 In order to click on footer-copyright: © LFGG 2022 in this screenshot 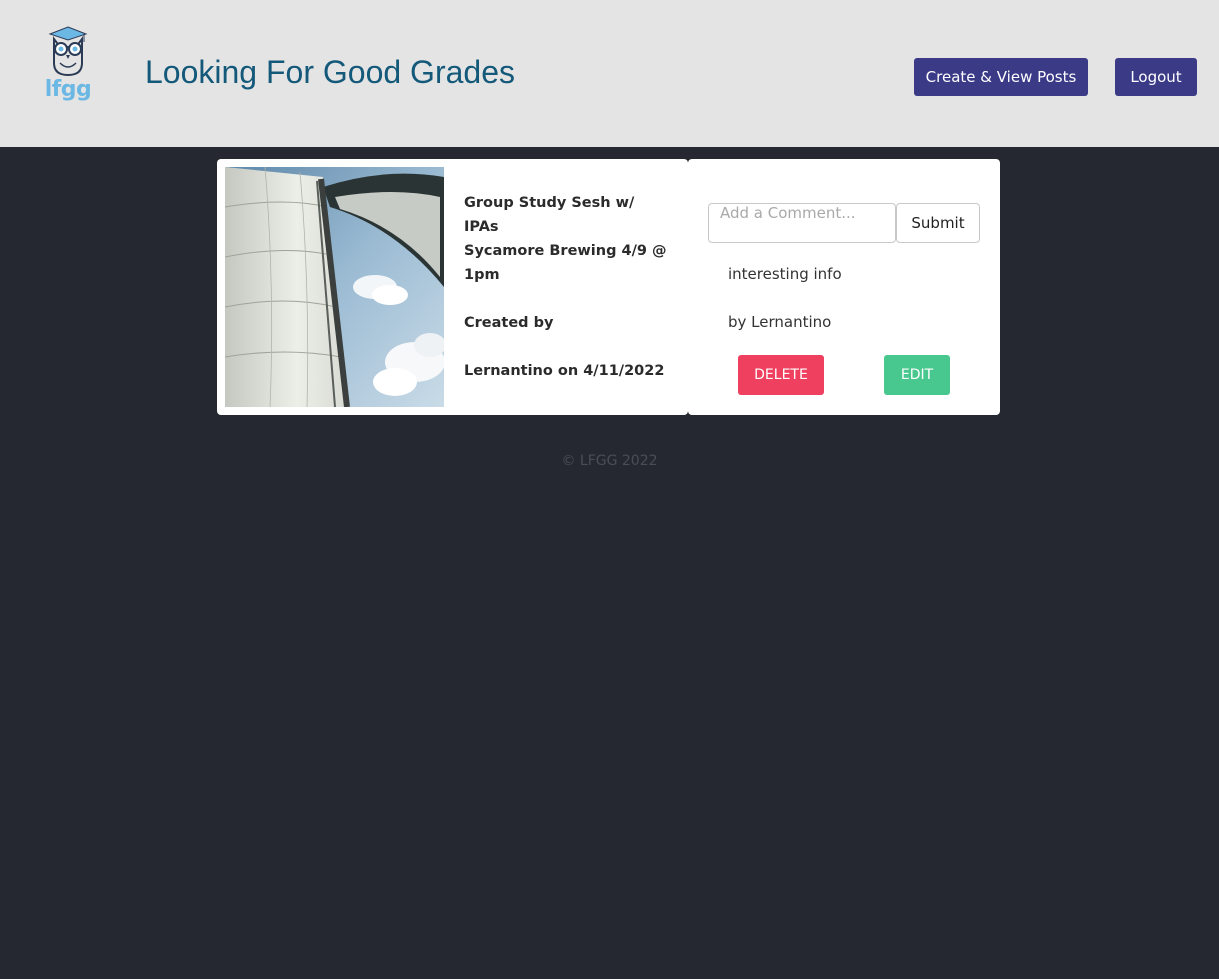, I will do `click(609, 461)`.